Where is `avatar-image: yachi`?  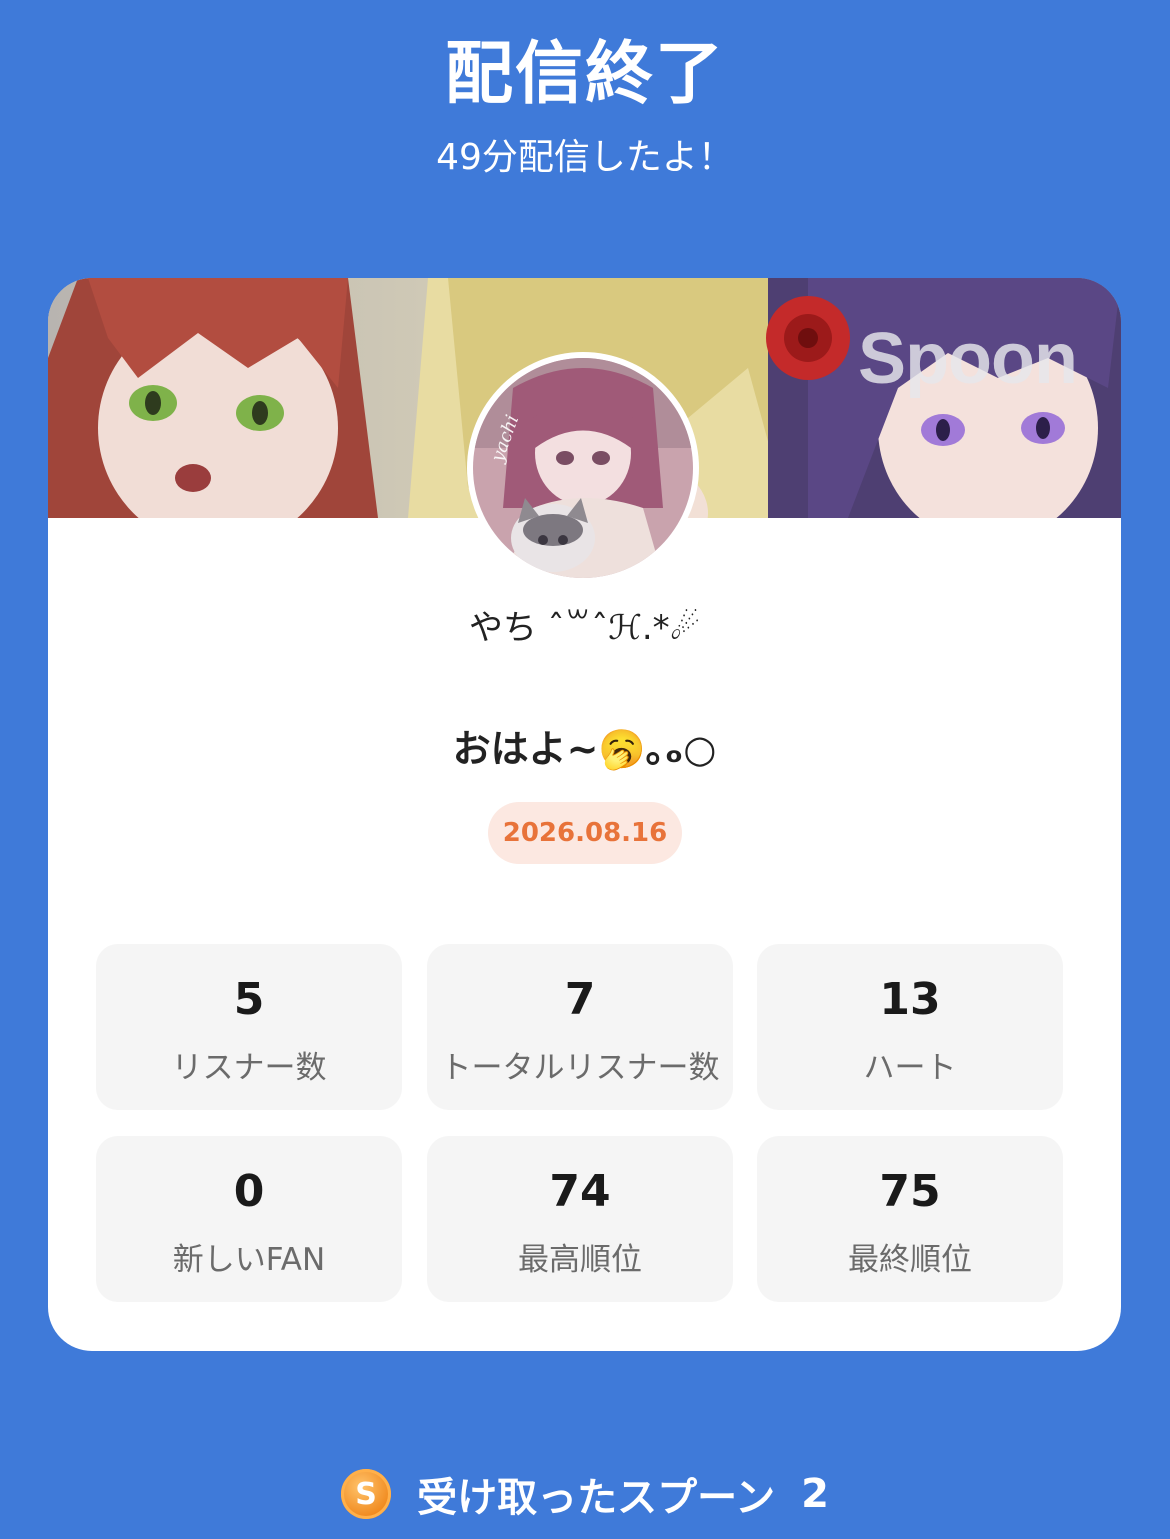 avatar-image: yachi is located at coordinates (583, 468).